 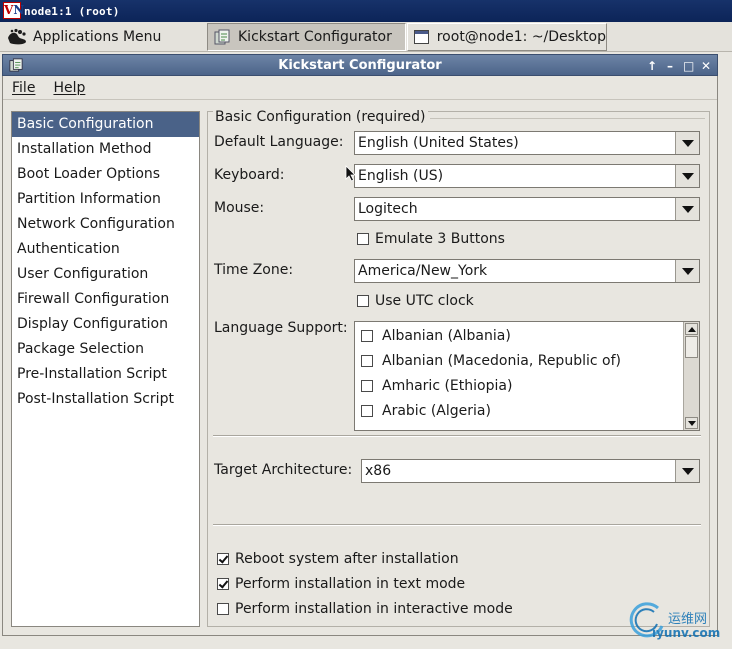 I want to click on section-divider, so click(x=567, y=118).